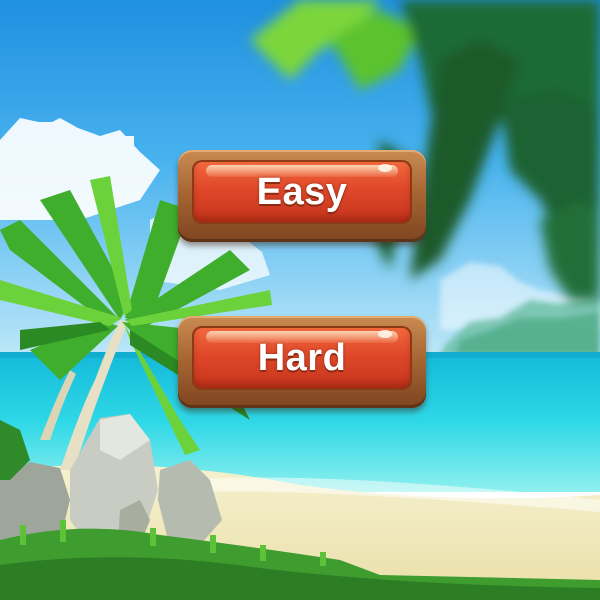 The image size is (600, 600). I want to click on hard-button-label: Hard, so click(302, 357).